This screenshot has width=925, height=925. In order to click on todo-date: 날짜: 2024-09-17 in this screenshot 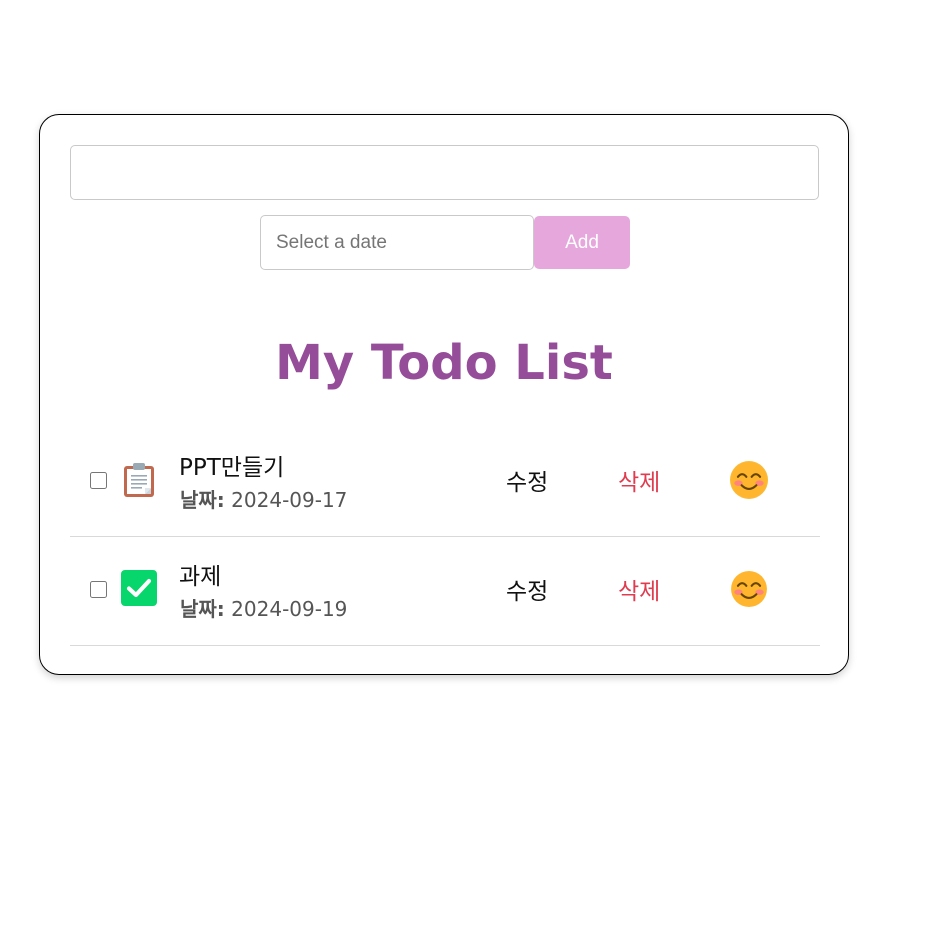, I will do `click(263, 498)`.